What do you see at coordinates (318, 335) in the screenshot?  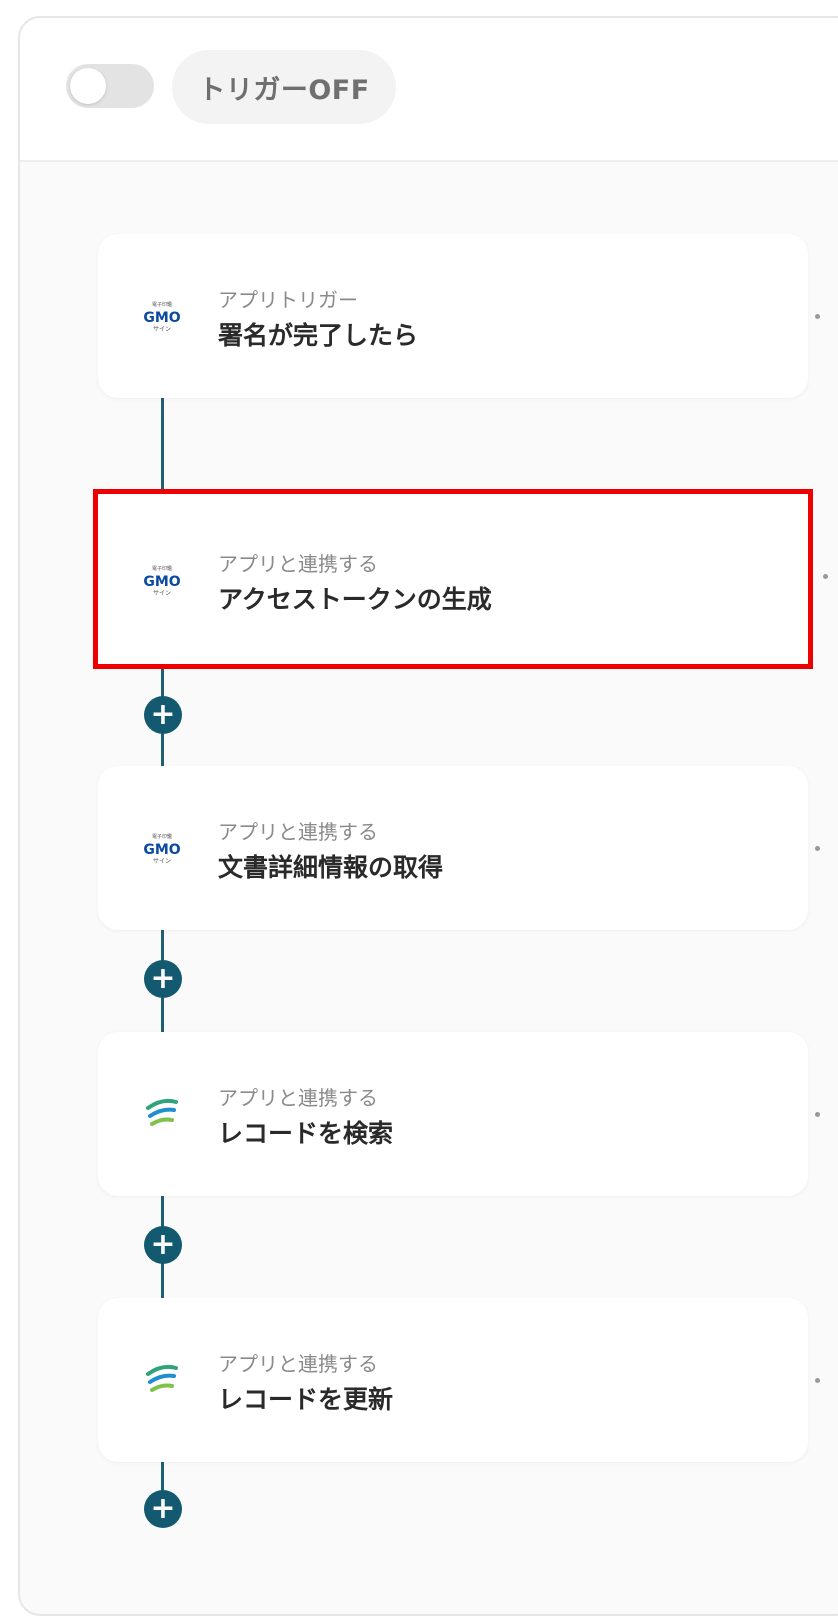 I see `step-title: 署名が完了したら` at bounding box center [318, 335].